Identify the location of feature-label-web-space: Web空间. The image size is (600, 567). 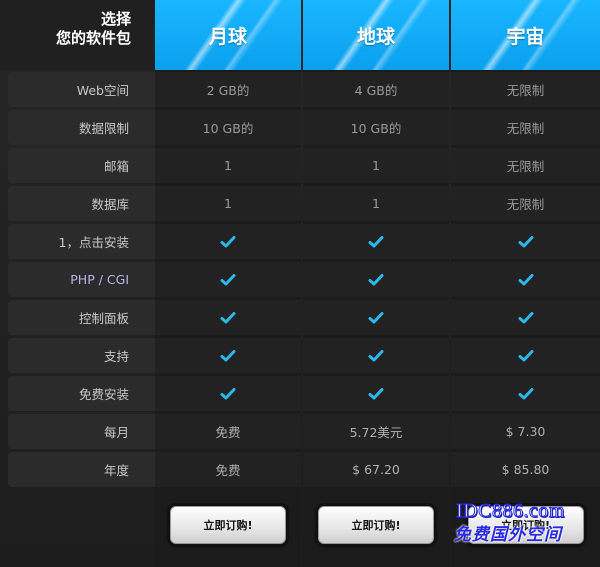
(81, 89).